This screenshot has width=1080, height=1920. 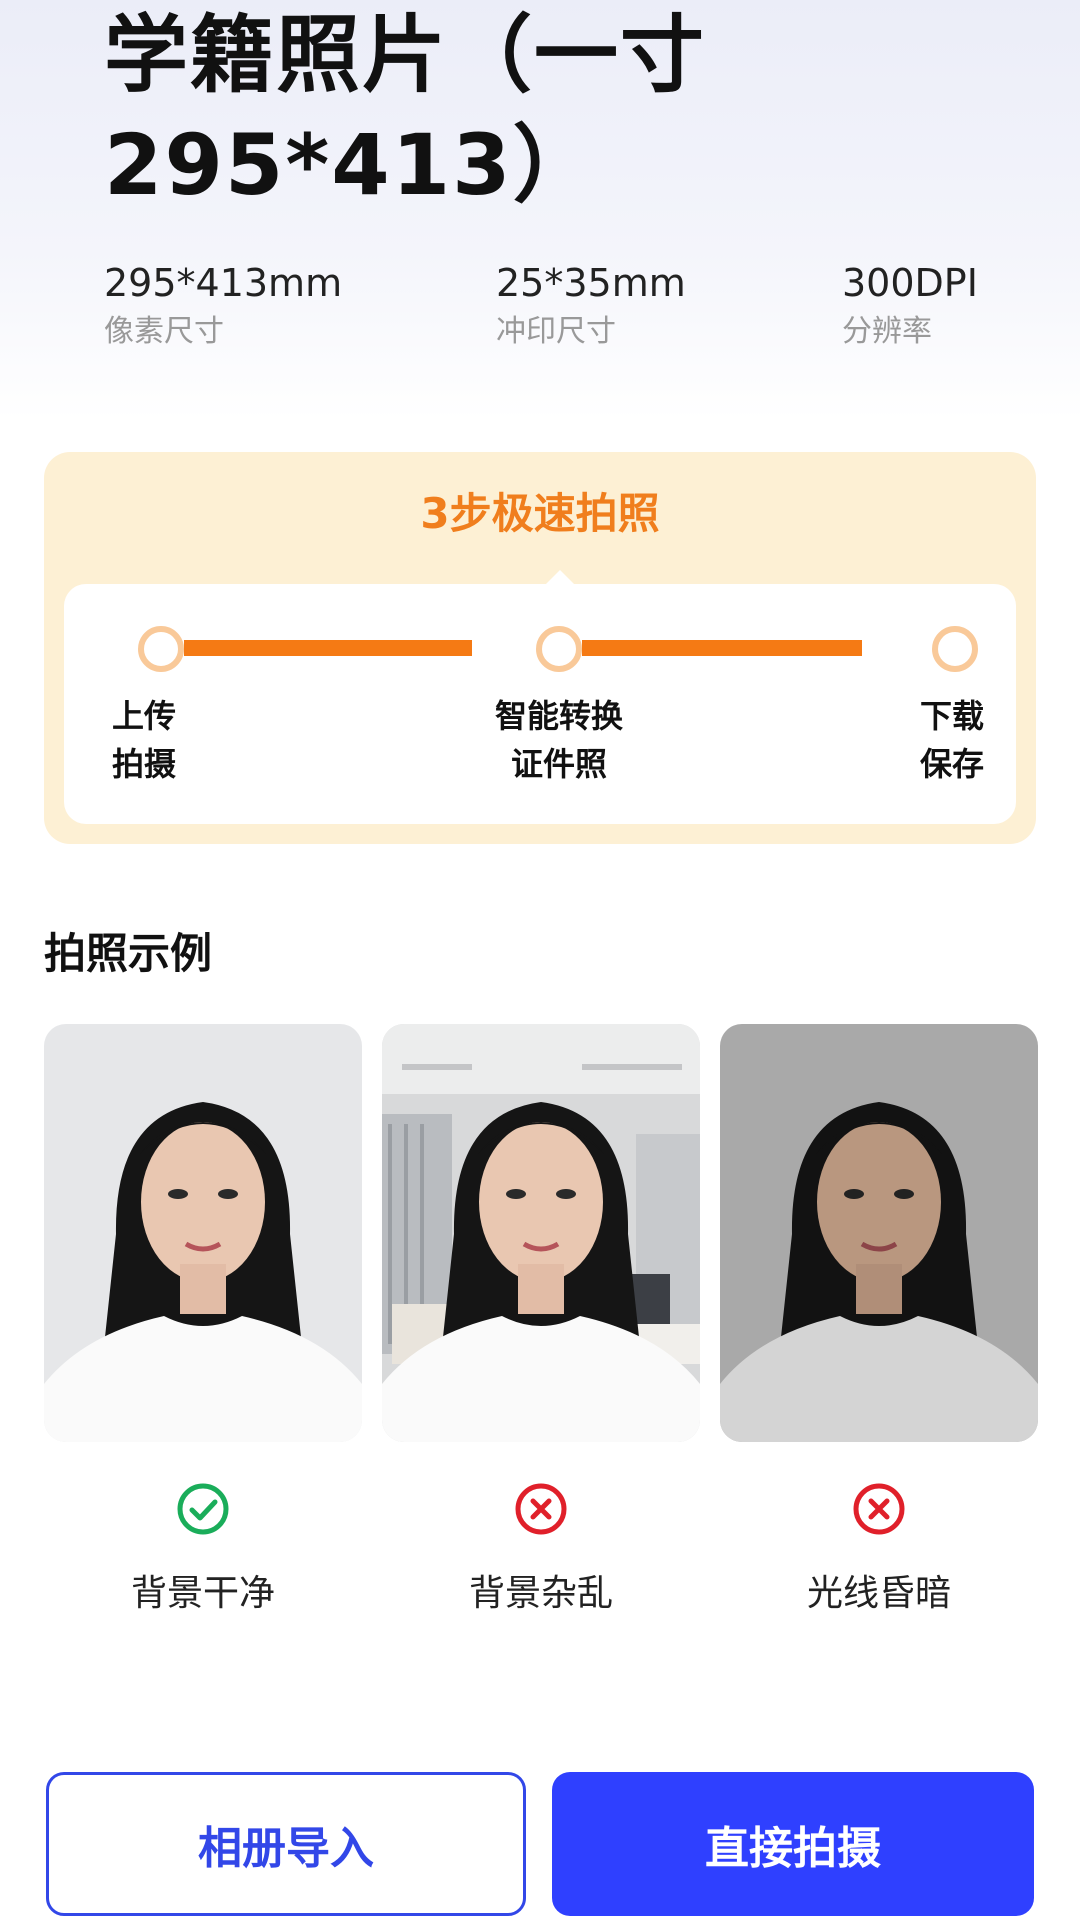 What do you see at coordinates (203, 1233) in the screenshot?
I see `example-photo-clean` at bounding box center [203, 1233].